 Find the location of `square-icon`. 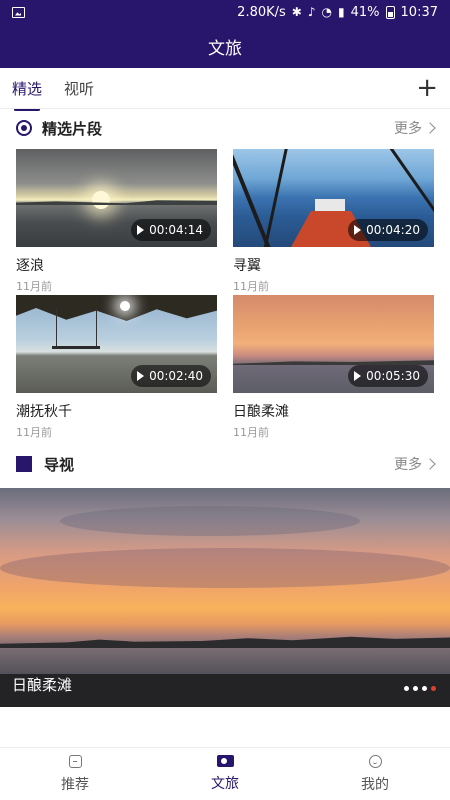

square-icon is located at coordinates (24, 464).